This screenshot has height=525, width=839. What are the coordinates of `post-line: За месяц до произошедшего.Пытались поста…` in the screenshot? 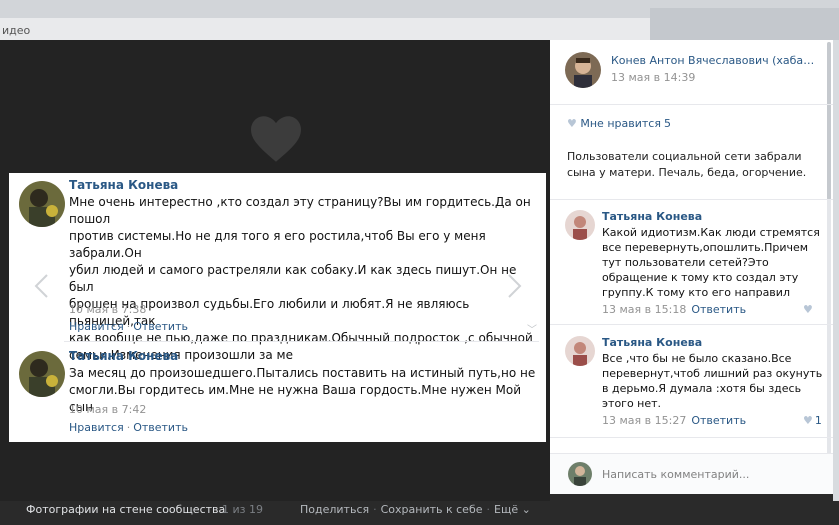 It's located at (302, 373).